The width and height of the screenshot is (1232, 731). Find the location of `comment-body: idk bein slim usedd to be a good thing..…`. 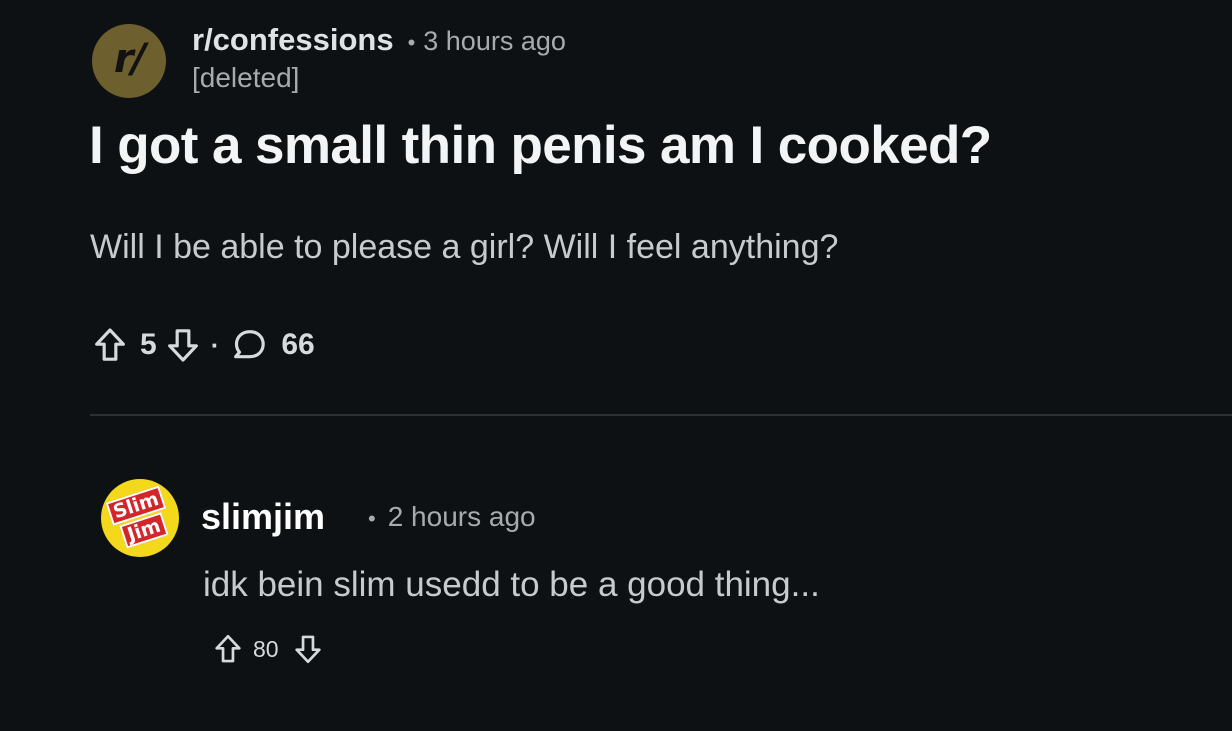

comment-body: idk bein slim usedd to be a good thing..… is located at coordinates (511, 584).